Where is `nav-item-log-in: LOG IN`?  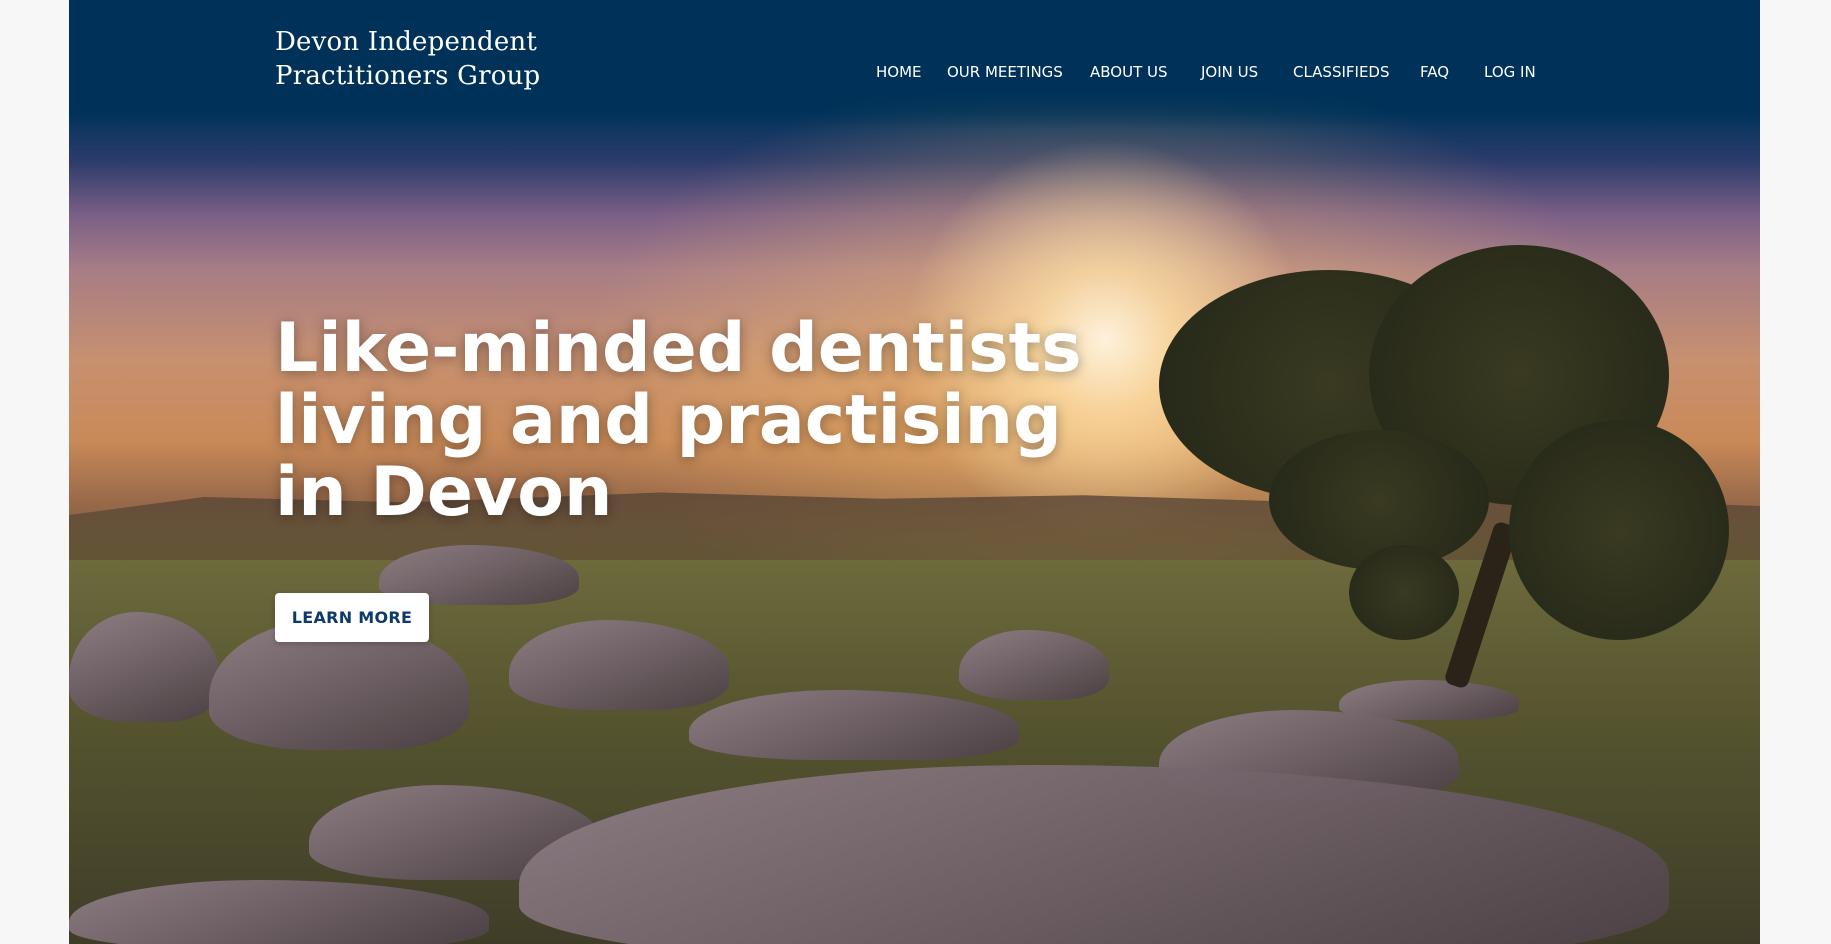 nav-item-log-in: LOG IN is located at coordinates (1510, 72).